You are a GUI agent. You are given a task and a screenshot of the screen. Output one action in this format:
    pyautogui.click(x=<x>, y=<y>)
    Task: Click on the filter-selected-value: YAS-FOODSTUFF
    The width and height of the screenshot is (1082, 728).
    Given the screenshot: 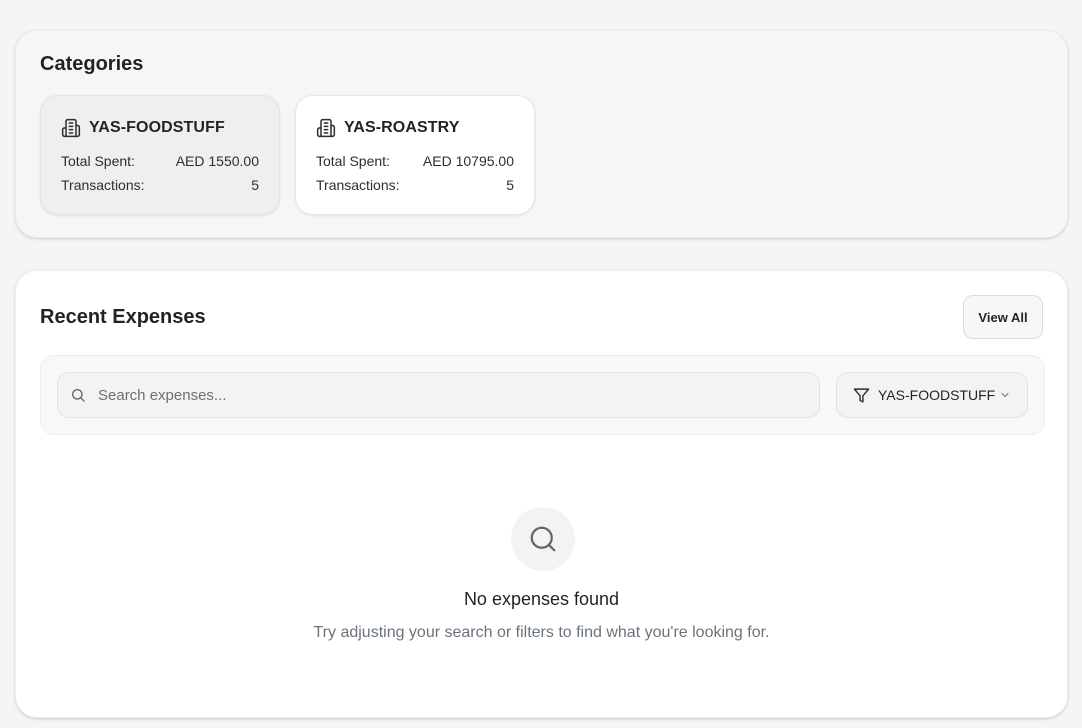 What is the action you would take?
    pyautogui.click(x=937, y=395)
    